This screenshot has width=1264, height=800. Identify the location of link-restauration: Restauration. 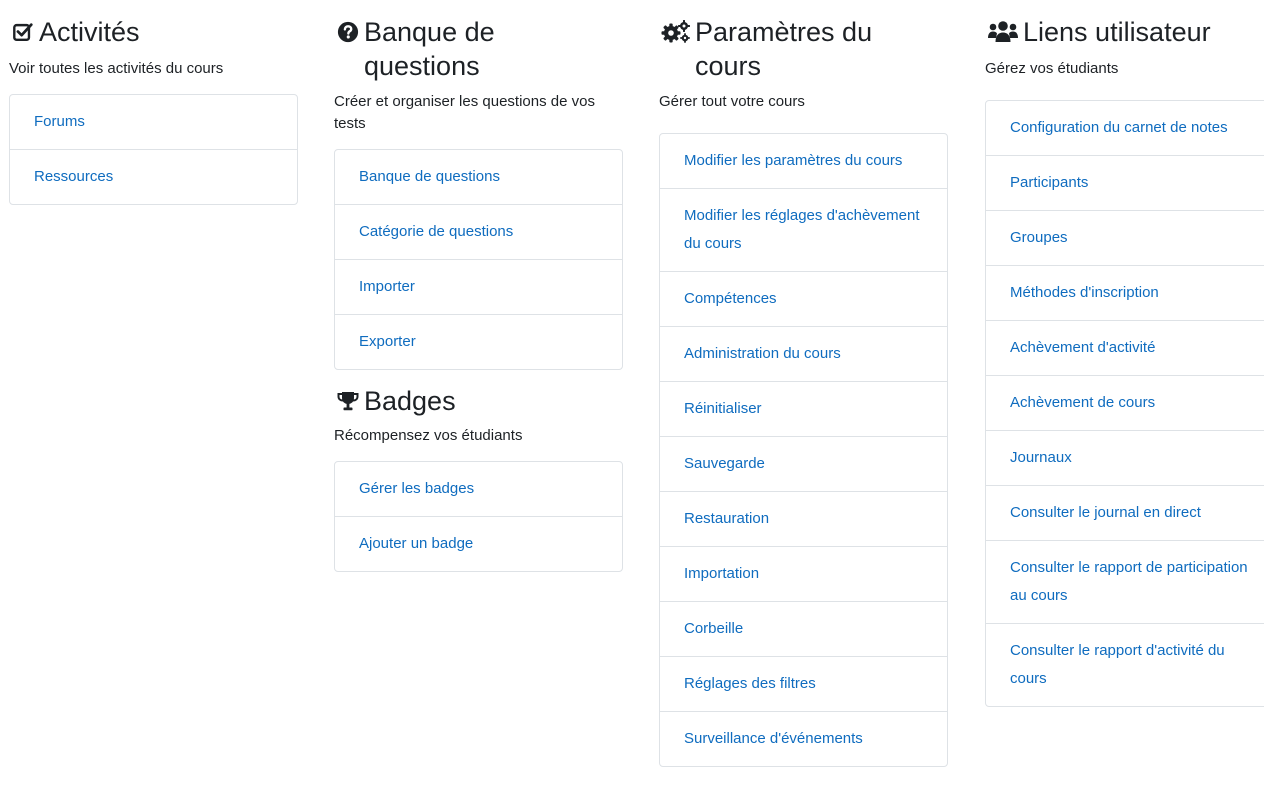
(803, 518).